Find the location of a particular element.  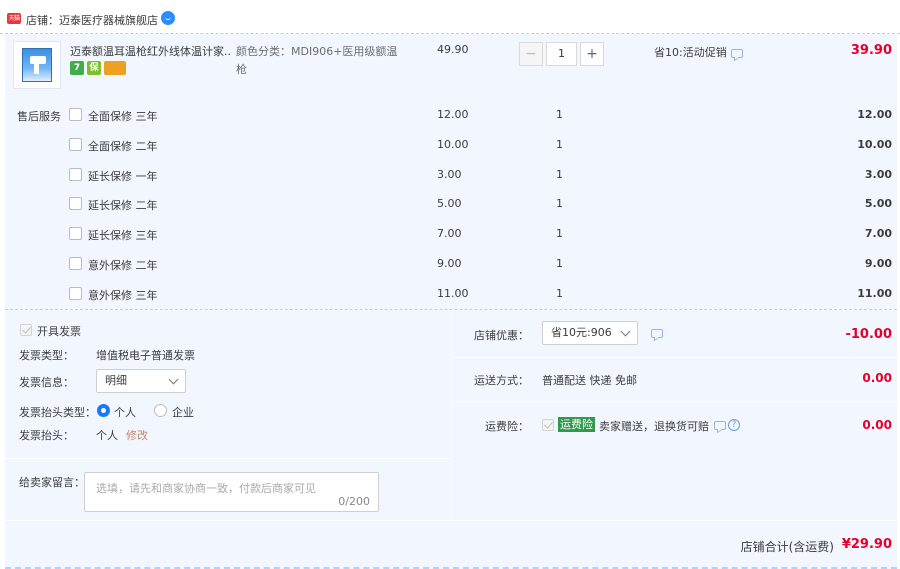

discount-selected: 省10元:906 is located at coordinates (581, 332).